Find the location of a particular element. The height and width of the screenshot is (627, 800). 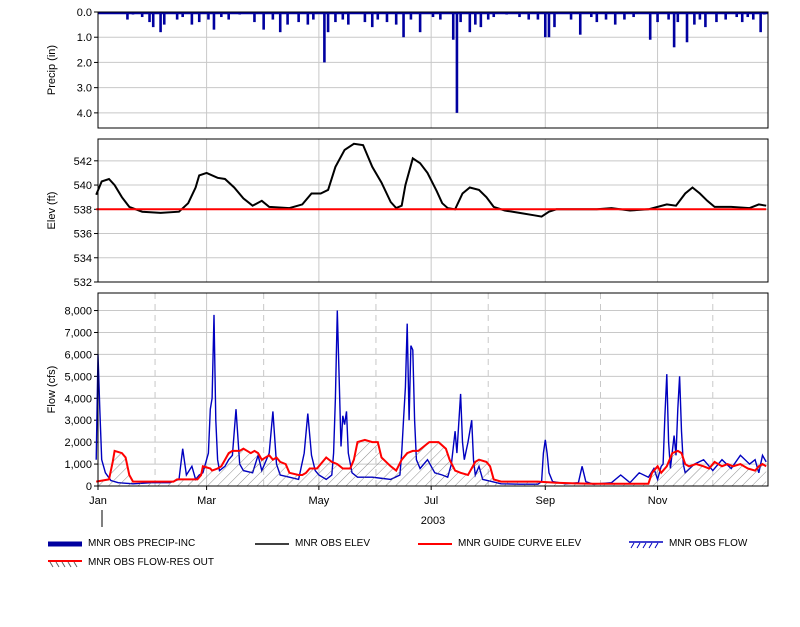

y-tick-label: 0 is located at coordinates (89, 487).